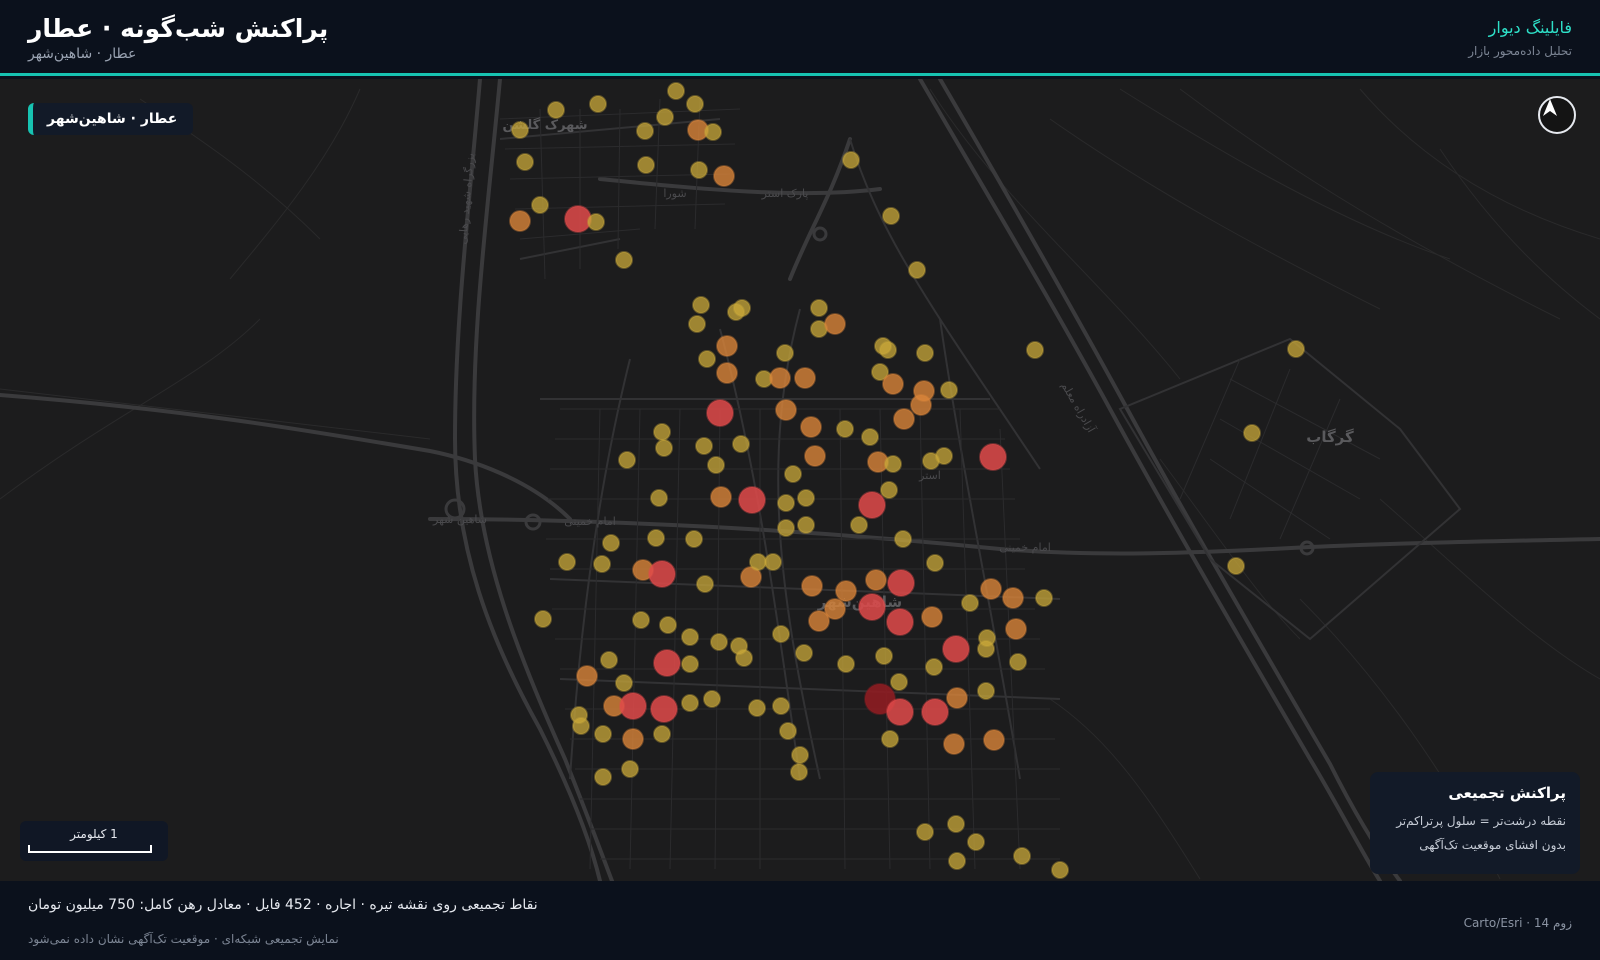 This screenshot has height=960, width=1600. What do you see at coordinates (82, 54) in the screenshot?
I see `page-subtitle: عطار · شاهین‌شهر` at bounding box center [82, 54].